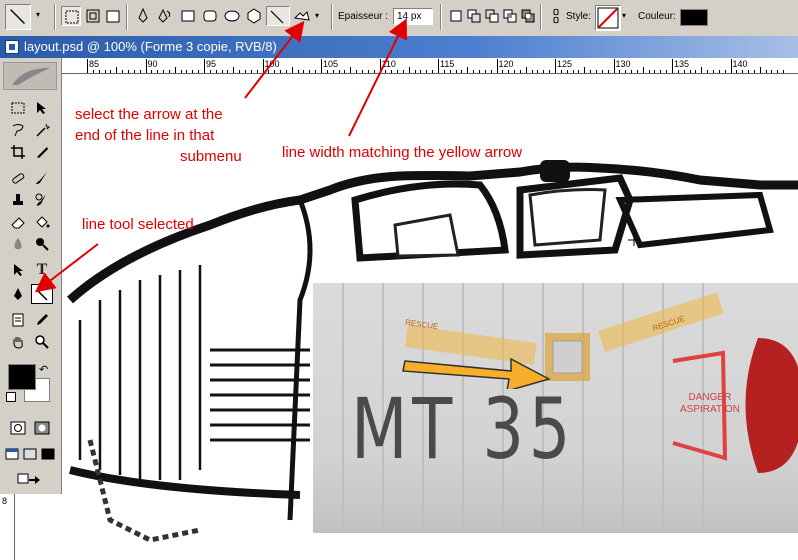  What do you see at coordinates (556, 16) in the screenshot?
I see `link-layer-icon` at bounding box center [556, 16].